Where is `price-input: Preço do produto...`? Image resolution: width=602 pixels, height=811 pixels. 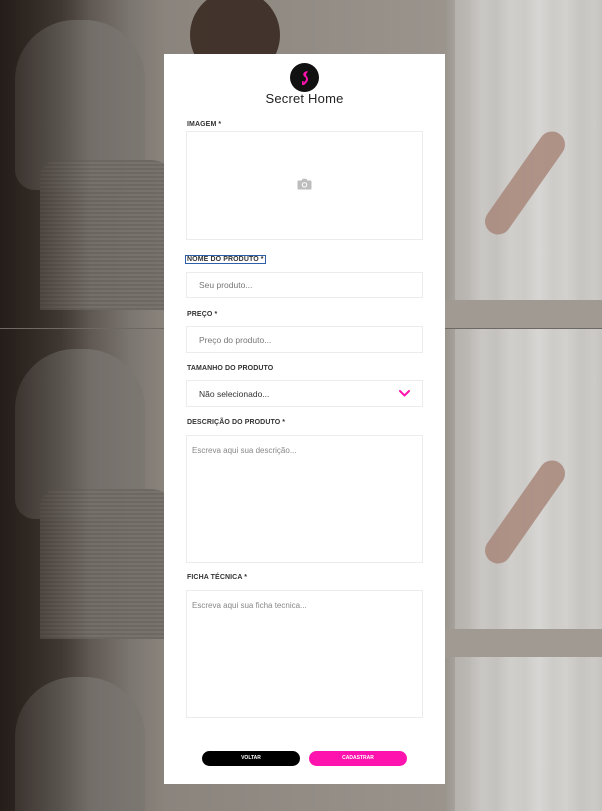
price-input: Preço do produto... is located at coordinates (304, 339).